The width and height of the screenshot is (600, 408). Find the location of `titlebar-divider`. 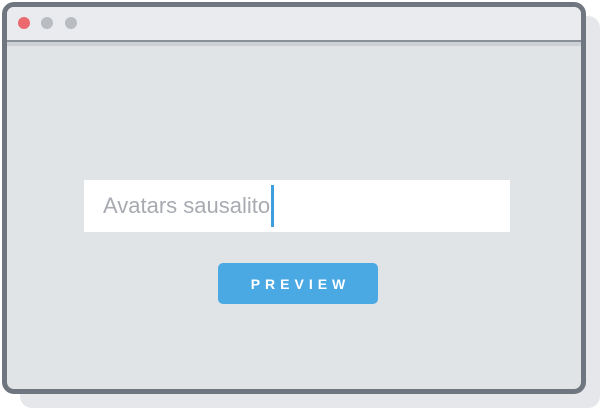

titlebar-divider is located at coordinates (294, 44).